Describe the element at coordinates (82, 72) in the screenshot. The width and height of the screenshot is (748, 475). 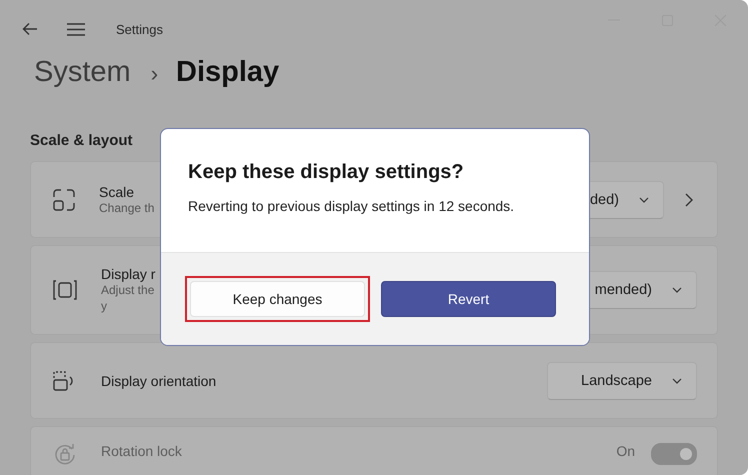
I see `breadcrumb-parent: System` at that location.